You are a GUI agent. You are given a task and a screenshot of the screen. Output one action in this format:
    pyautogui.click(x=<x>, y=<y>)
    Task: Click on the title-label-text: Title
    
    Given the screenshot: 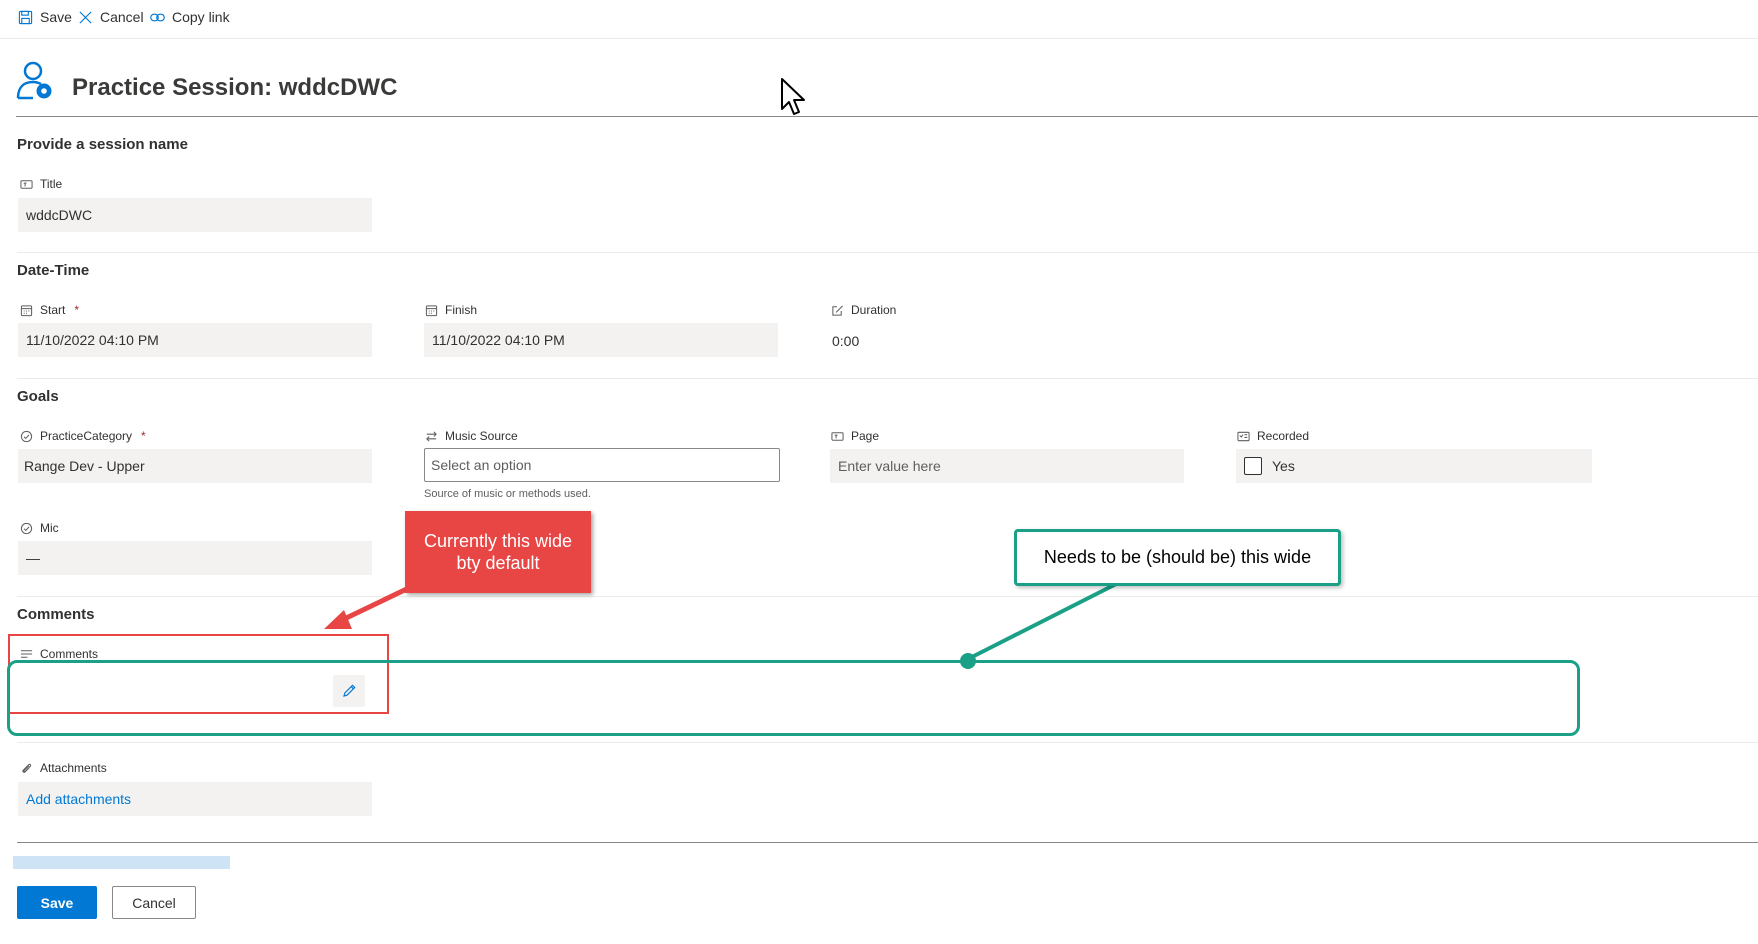 What is the action you would take?
    pyautogui.click(x=51, y=184)
    